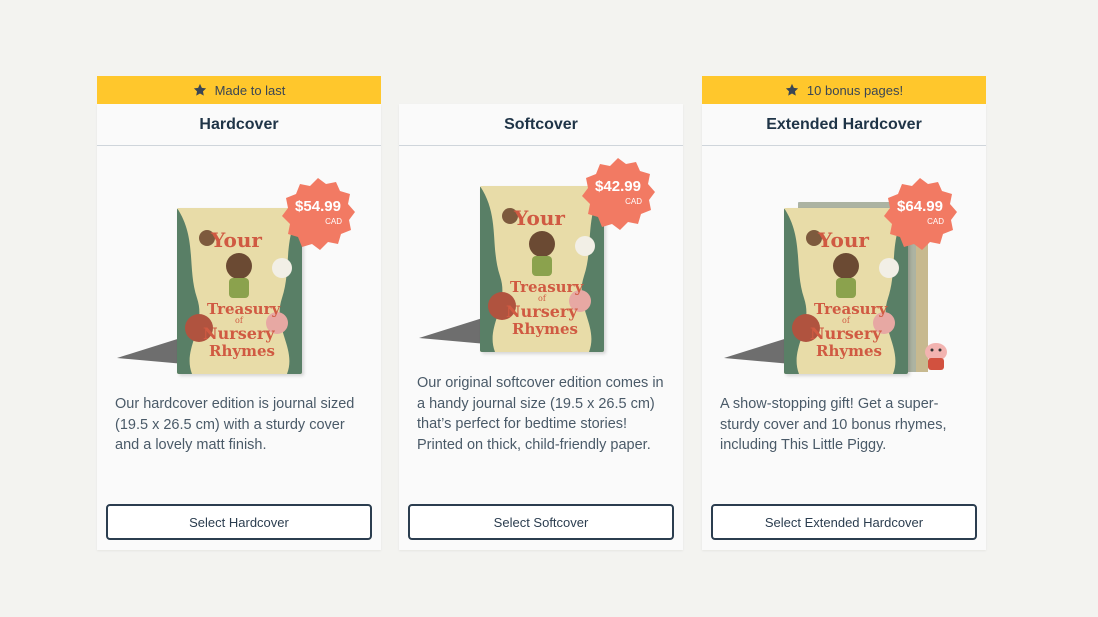  I want to click on price-badge: $42.99 CAD, so click(618, 194).